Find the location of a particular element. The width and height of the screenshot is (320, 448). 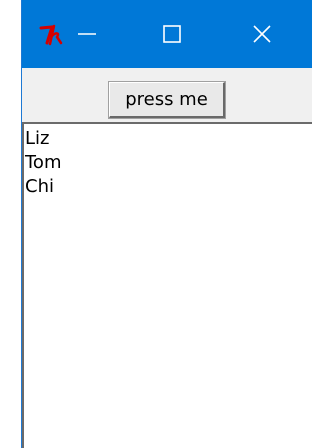

maximize-icon is located at coordinates (172, 34).